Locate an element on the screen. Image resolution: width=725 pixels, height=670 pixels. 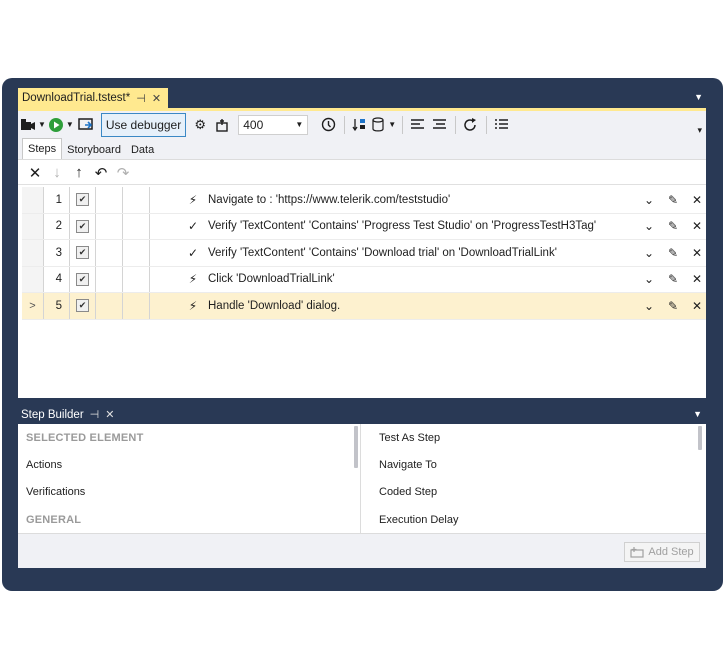
step-builder-title: Step Builder is located at coordinates (52, 414).